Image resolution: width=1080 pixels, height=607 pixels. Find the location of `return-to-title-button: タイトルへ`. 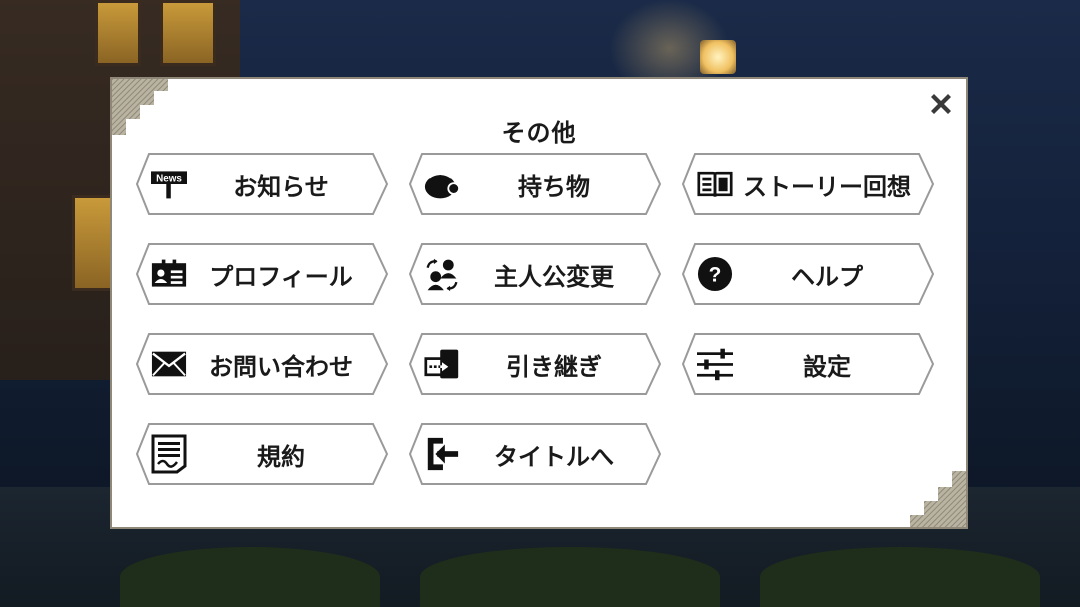

return-to-title-button: タイトルへ is located at coordinates (535, 454).